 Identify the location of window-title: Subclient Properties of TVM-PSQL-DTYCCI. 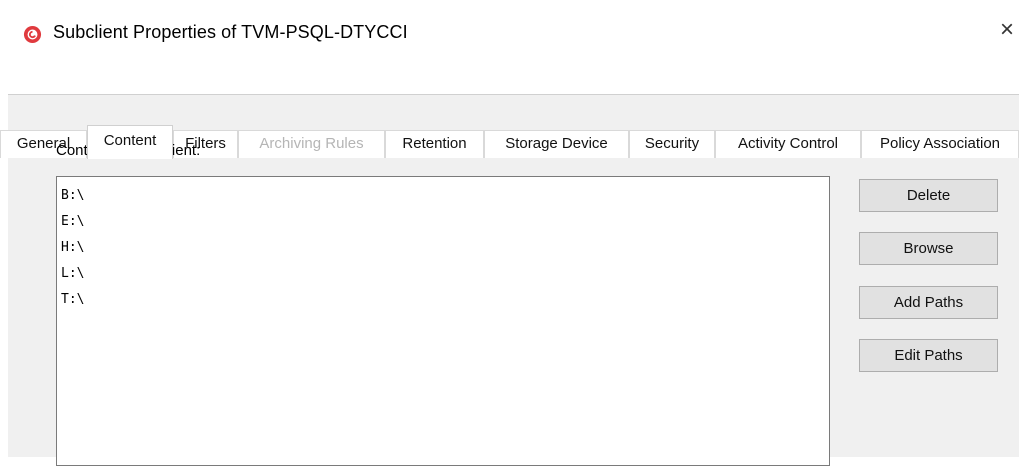
(230, 32).